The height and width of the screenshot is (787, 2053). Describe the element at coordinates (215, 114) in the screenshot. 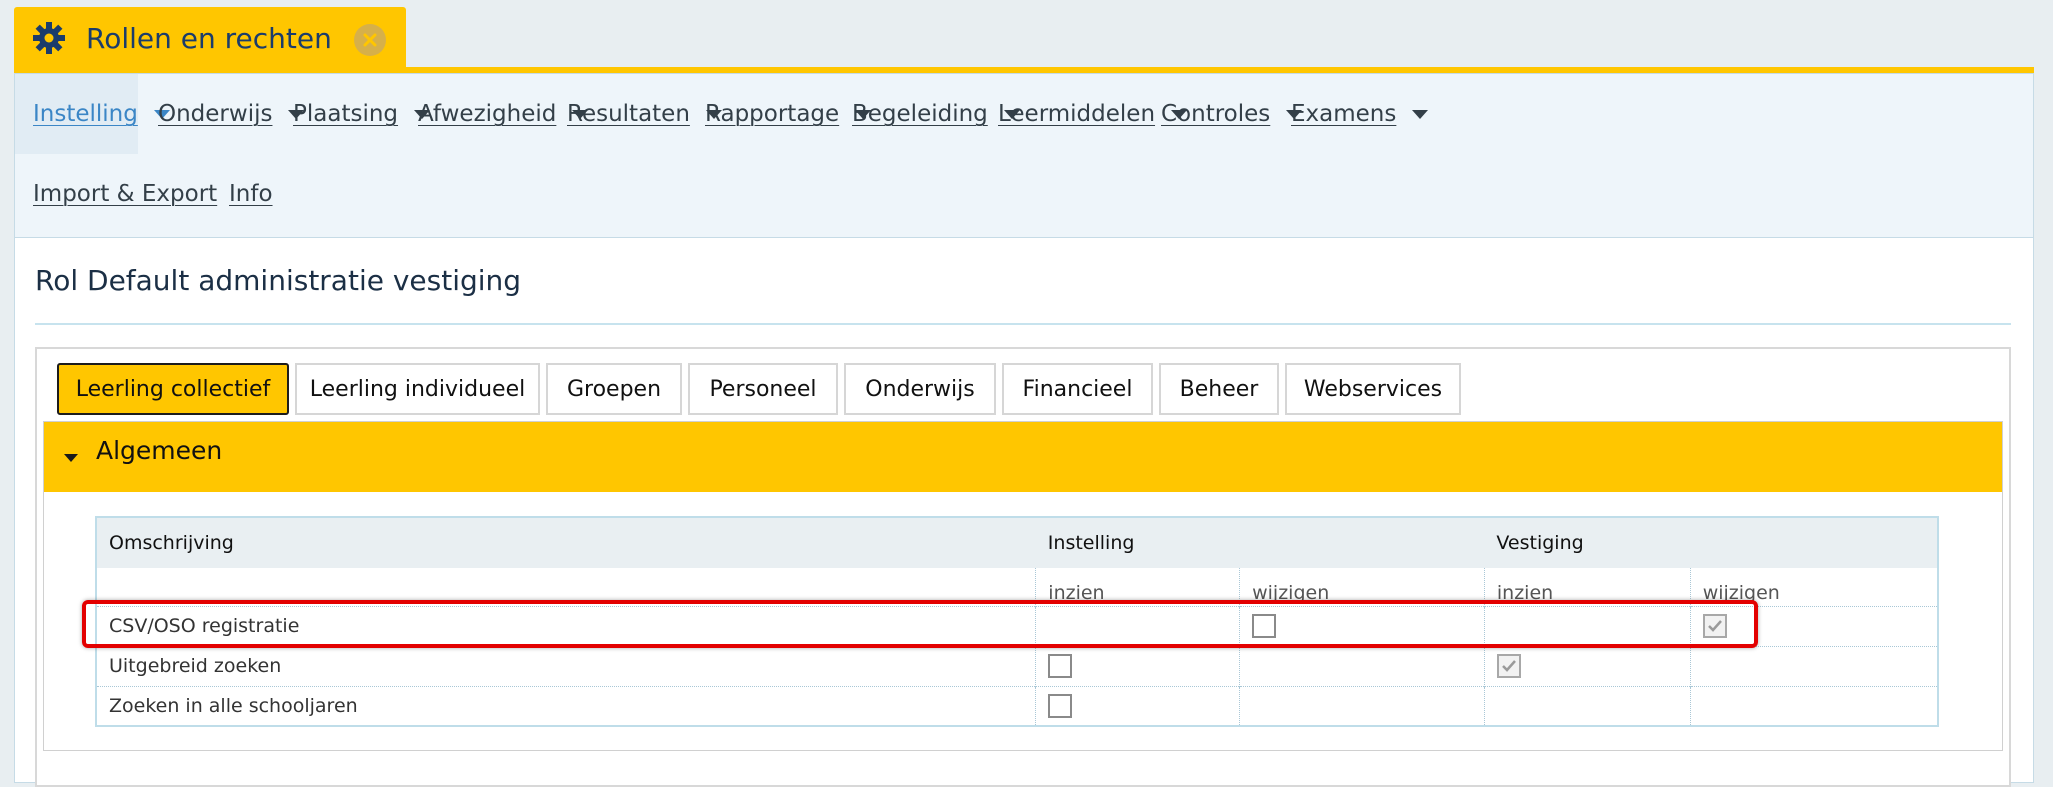

I see `menu-item-label: Onderwijs` at that location.